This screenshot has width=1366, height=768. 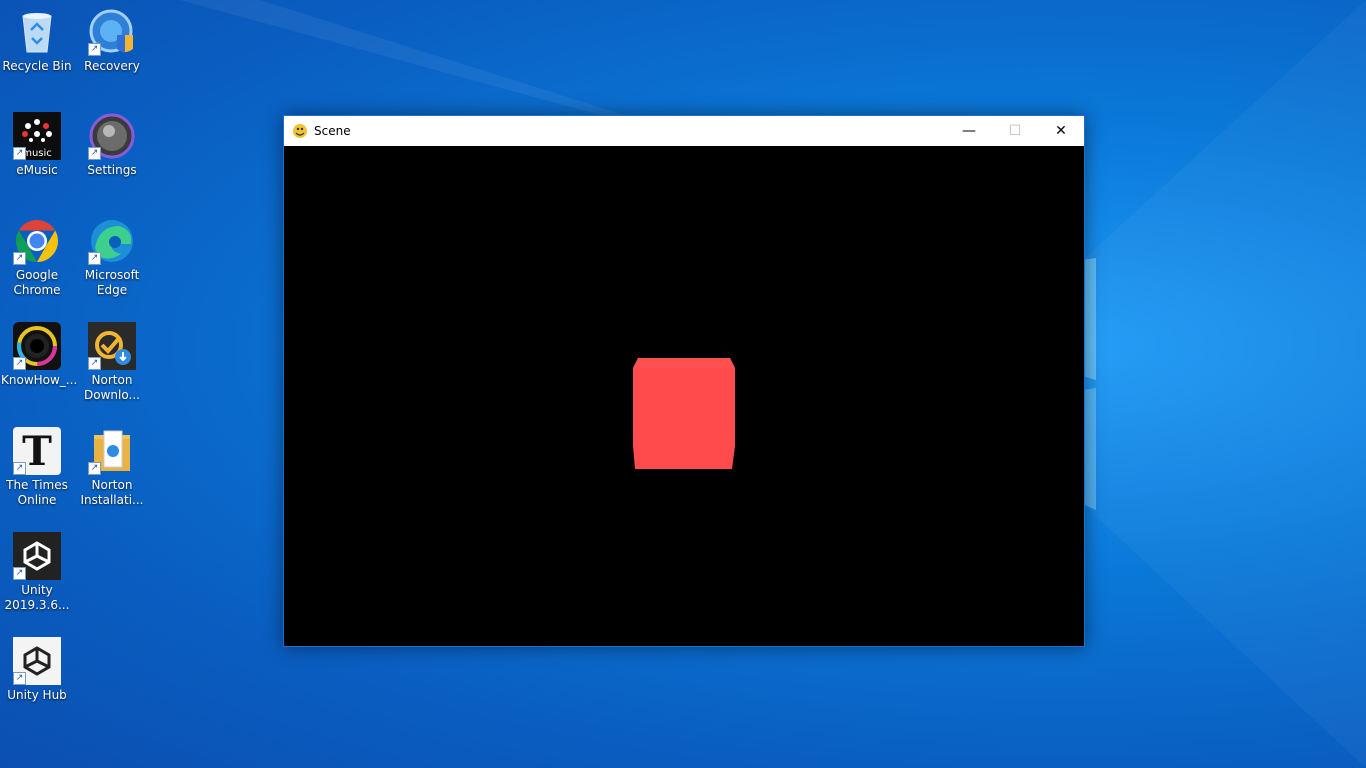 I want to click on maximize-button: ☐, so click(x=1015, y=131).